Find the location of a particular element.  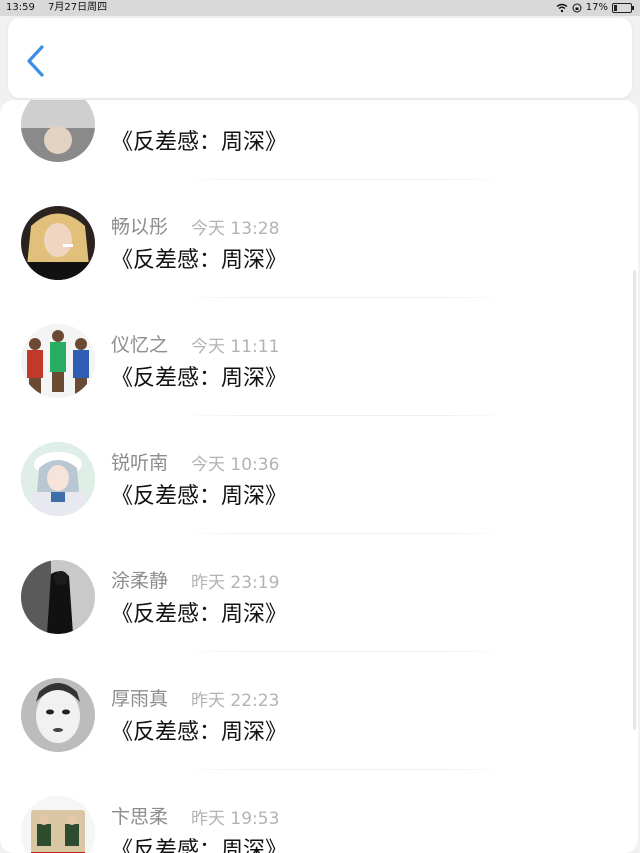

status-right: 17% is located at coordinates (595, 8).